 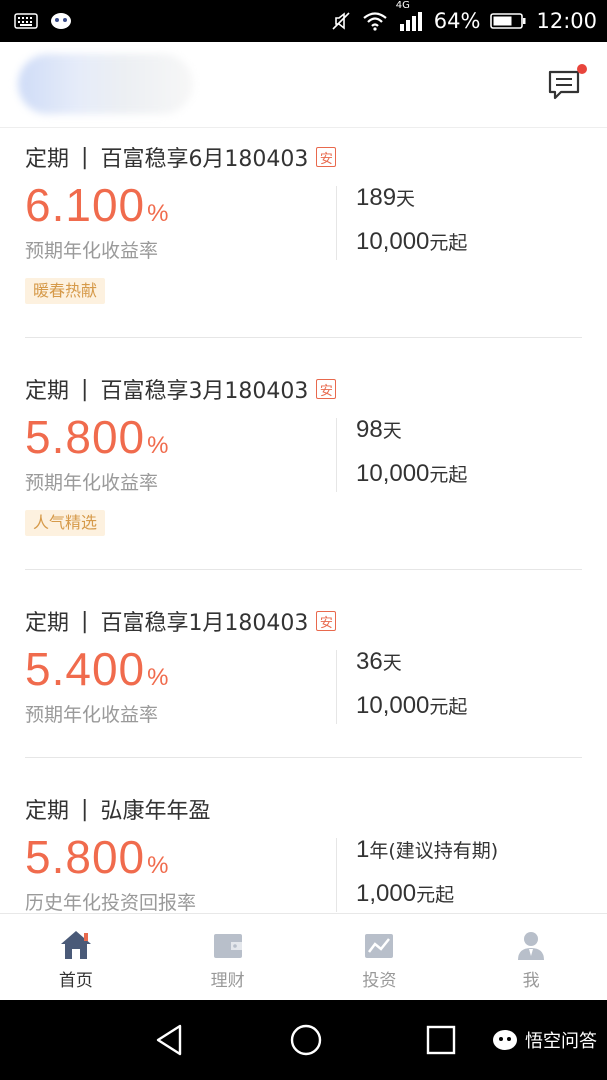 I want to click on promo-tag: 人气精选, so click(x=65, y=523).